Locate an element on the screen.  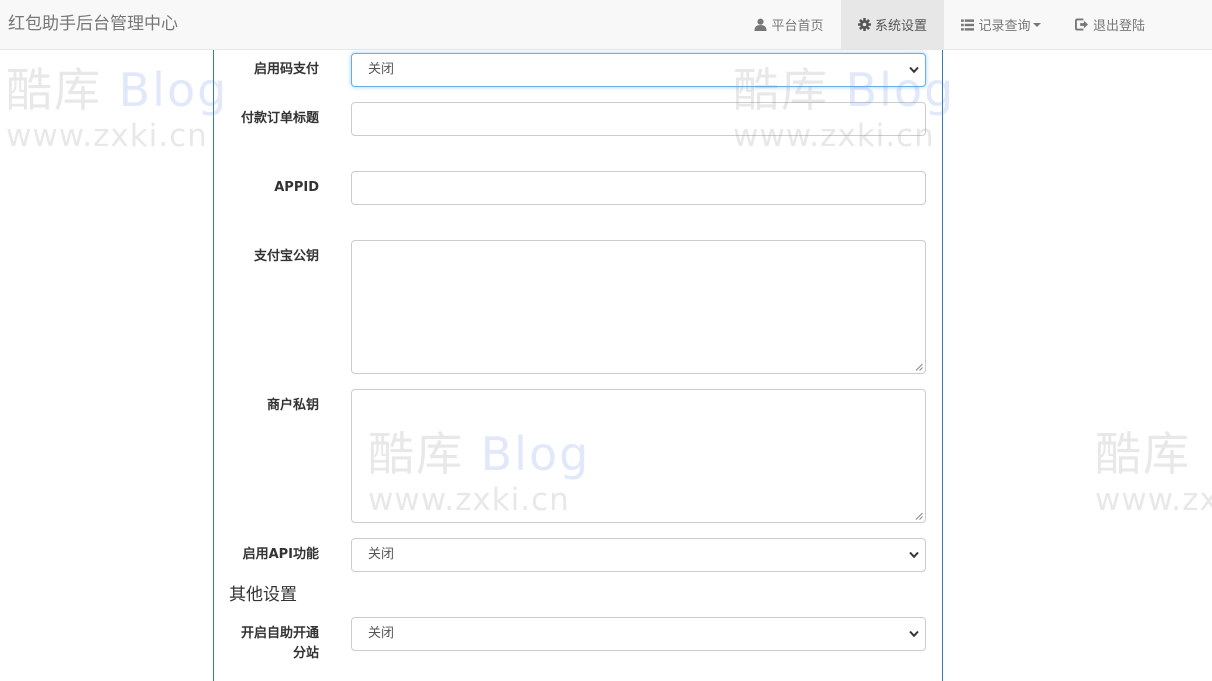
code-pay-value: 关闭 is located at coordinates (381, 69).